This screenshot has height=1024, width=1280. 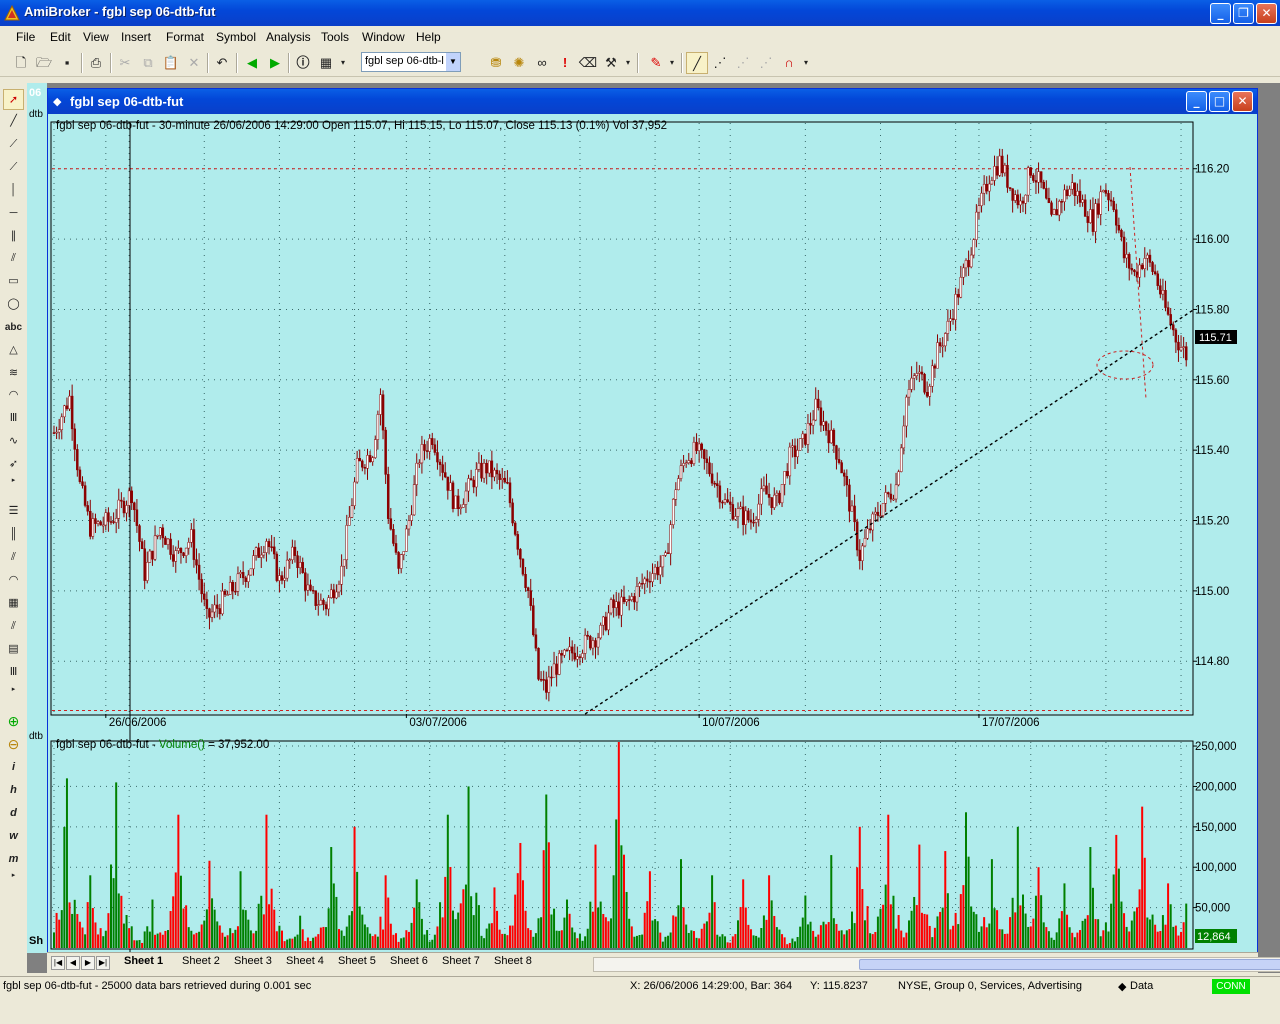 I want to click on vertical-line-icon: │, so click(x=13, y=190).